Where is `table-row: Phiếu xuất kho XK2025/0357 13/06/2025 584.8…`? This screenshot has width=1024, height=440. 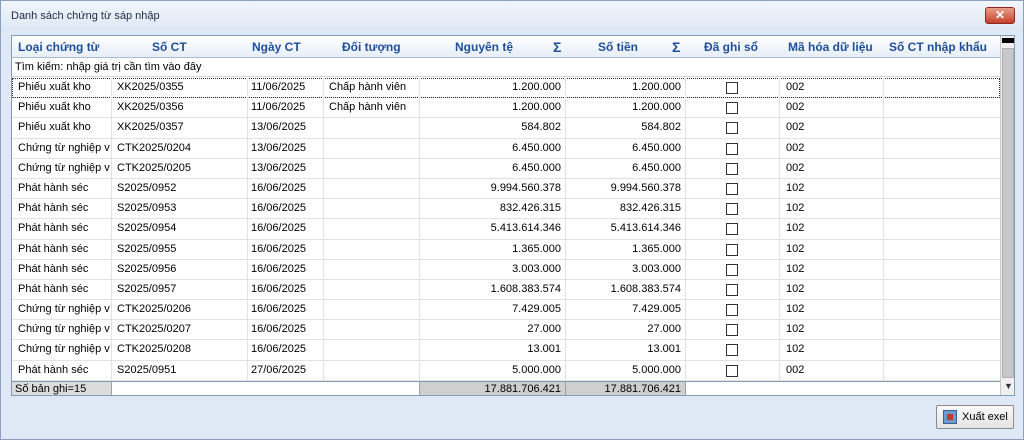
table-row: Phiếu xuất kho XK2025/0357 13/06/2025 584.8… is located at coordinates (506, 128).